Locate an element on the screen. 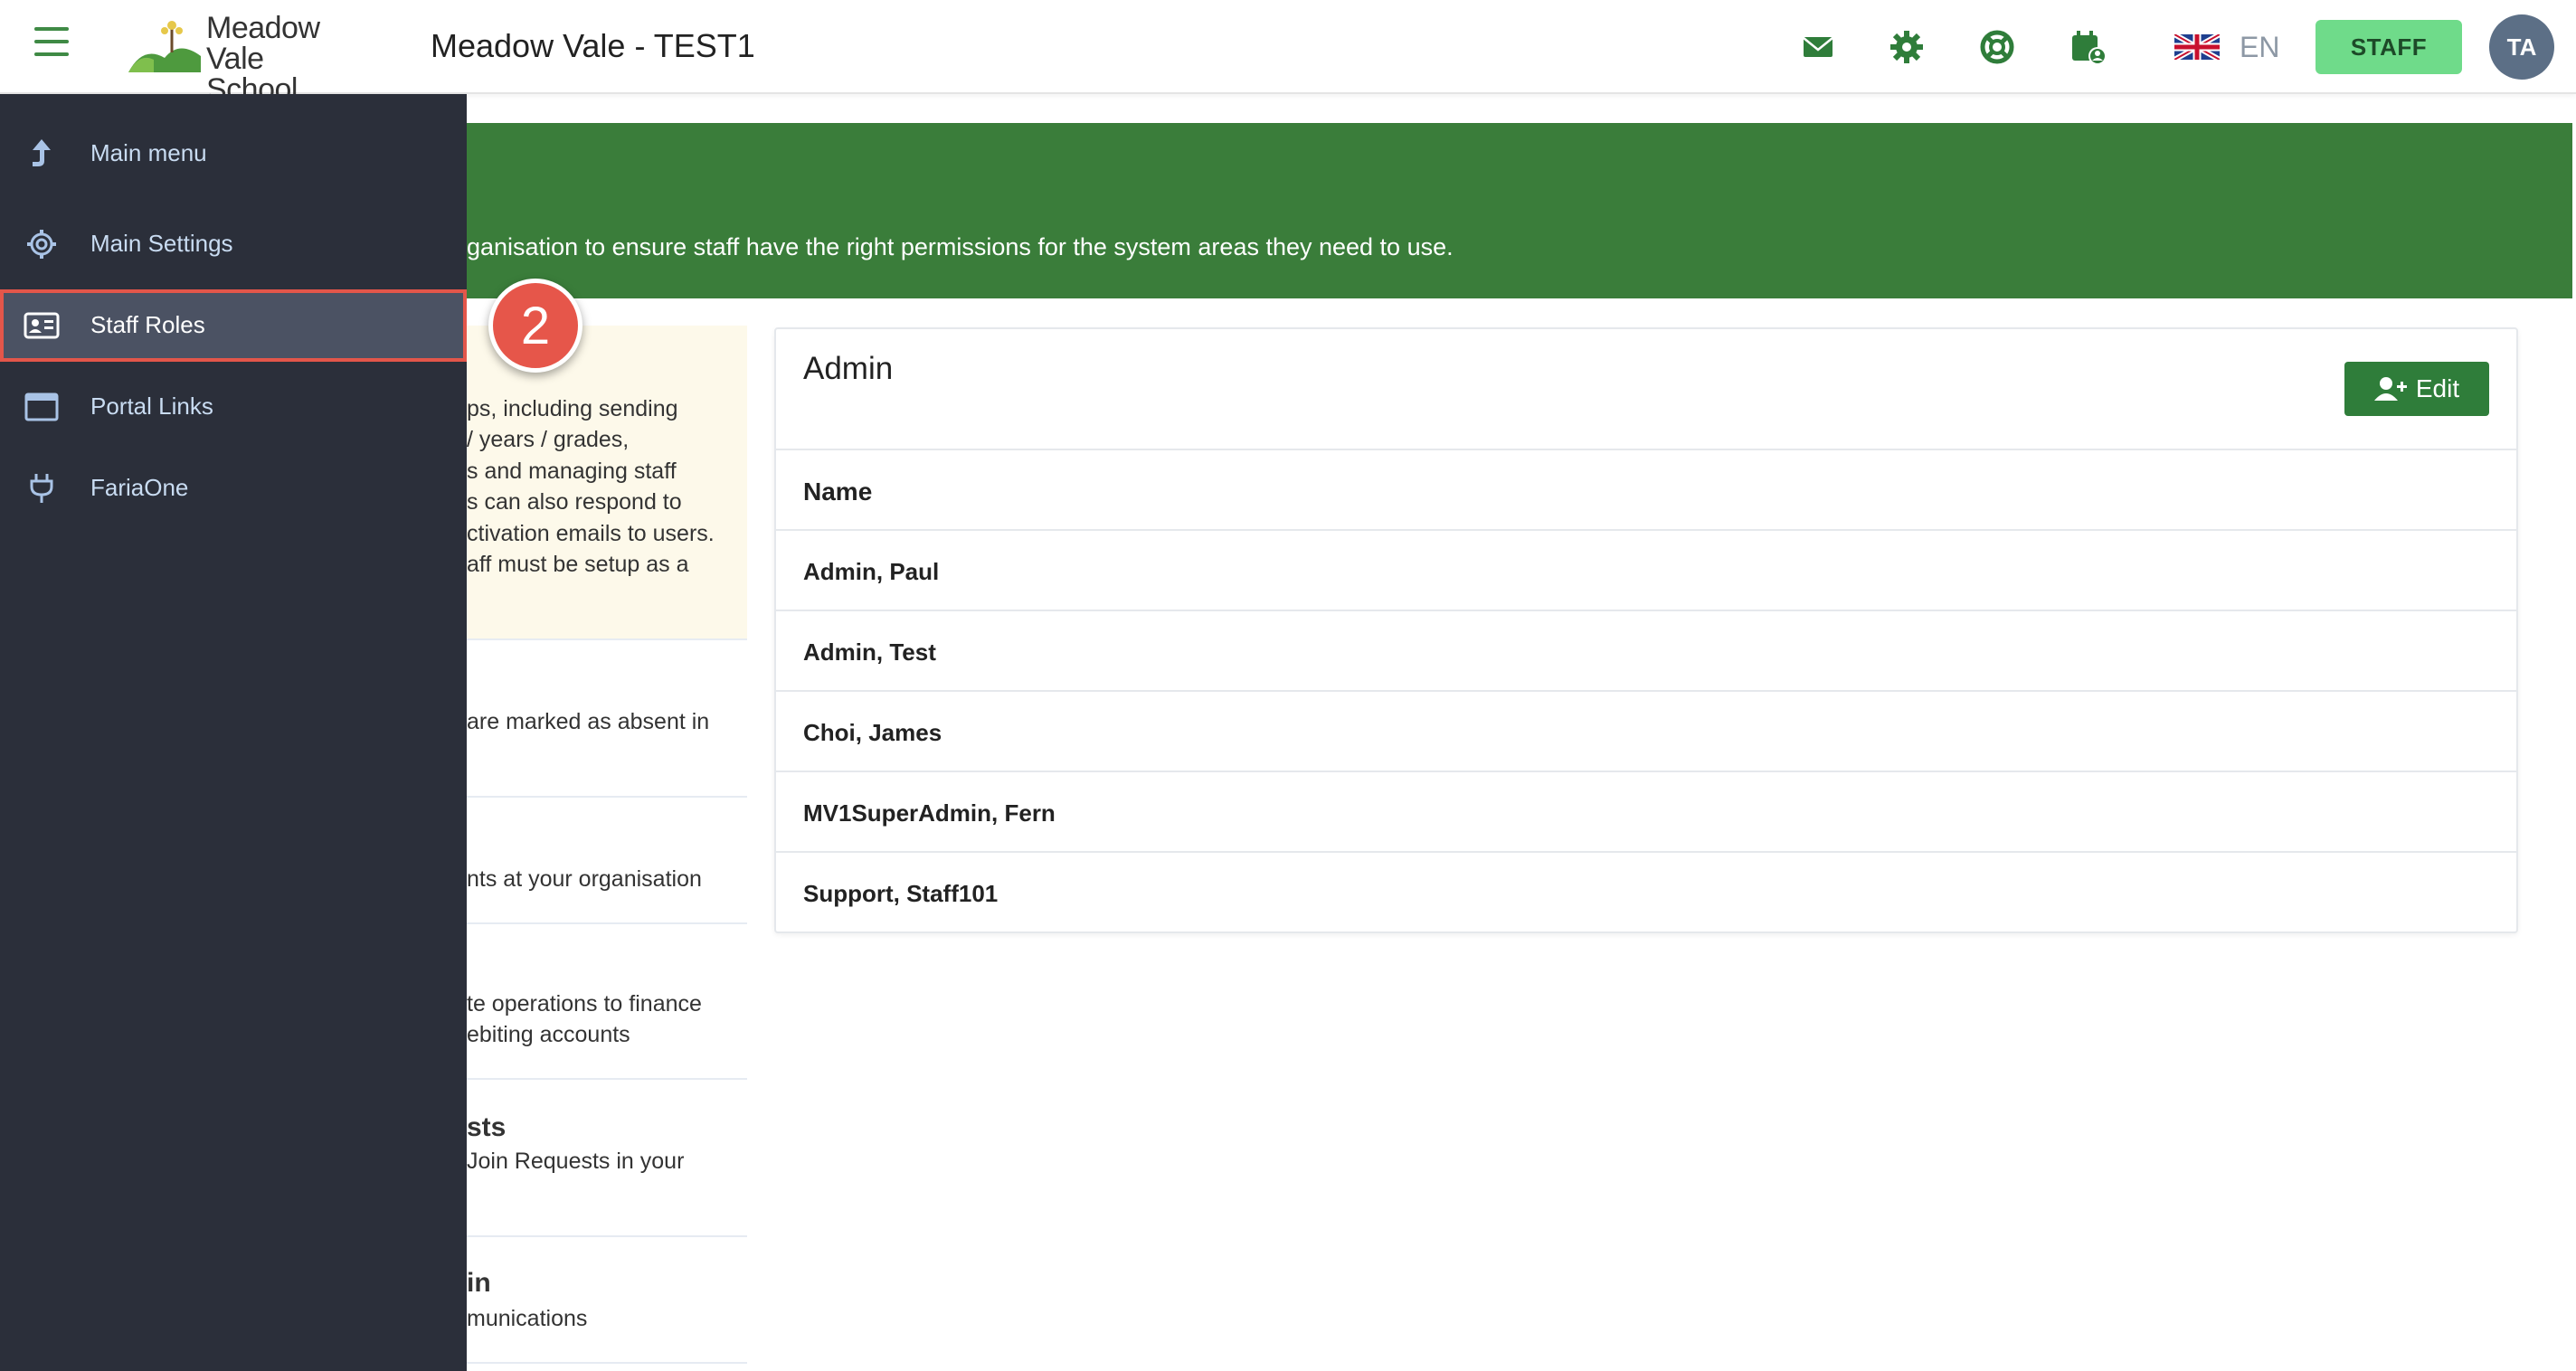 This screenshot has height=1371, width=2576. role-desc-line: aff must be setup as a is located at coordinates (578, 564).